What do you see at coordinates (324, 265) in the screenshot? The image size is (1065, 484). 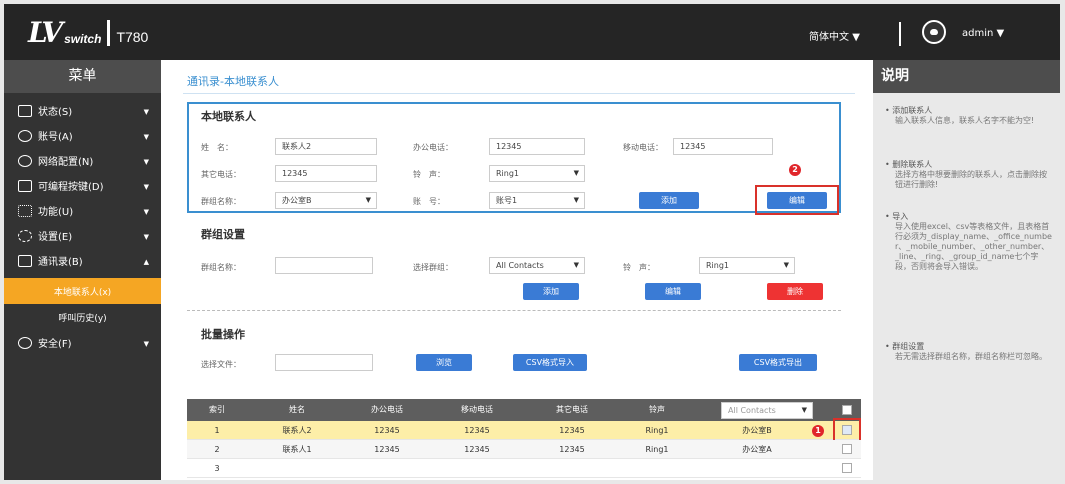 I see `group-name-input` at bounding box center [324, 265].